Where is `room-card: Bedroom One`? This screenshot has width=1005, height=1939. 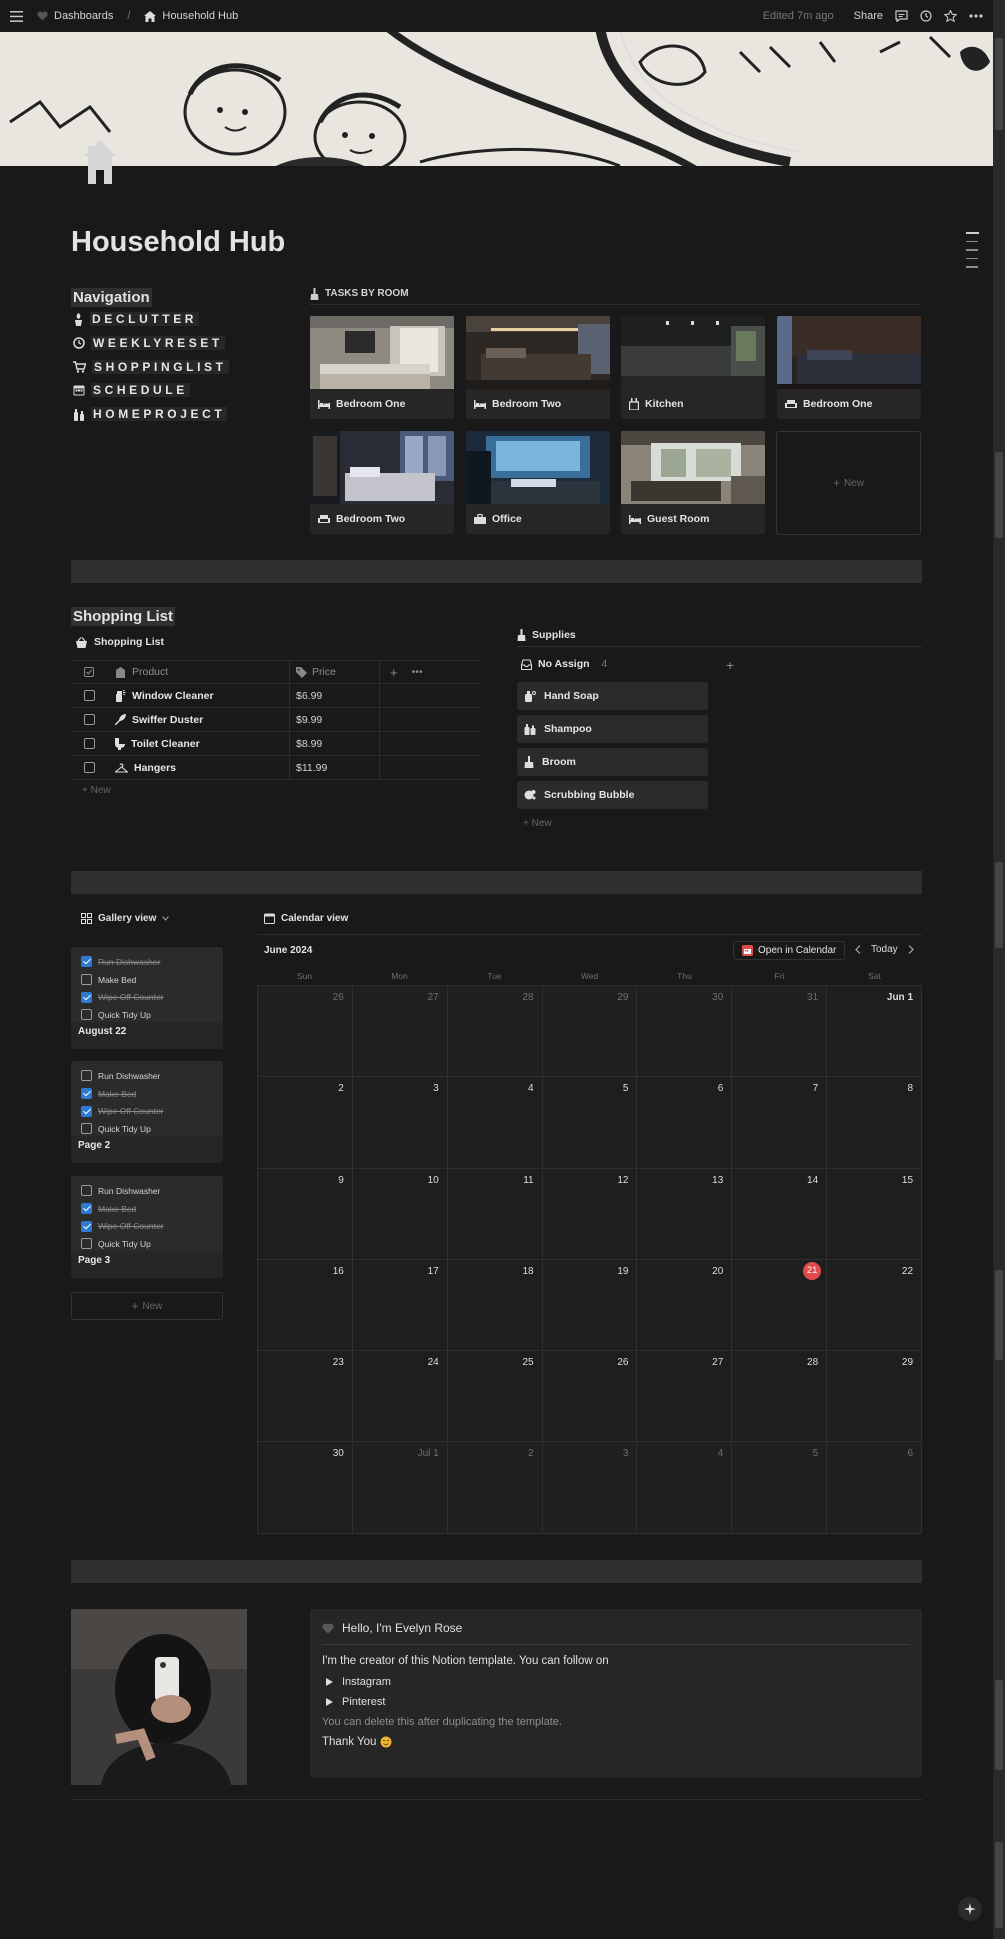 room-card: Bedroom One is located at coordinates (382, 367).